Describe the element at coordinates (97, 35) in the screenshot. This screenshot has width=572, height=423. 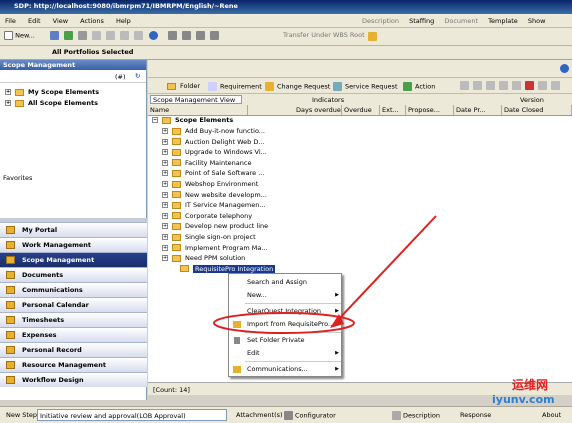
I see `undo-icon` at that location.